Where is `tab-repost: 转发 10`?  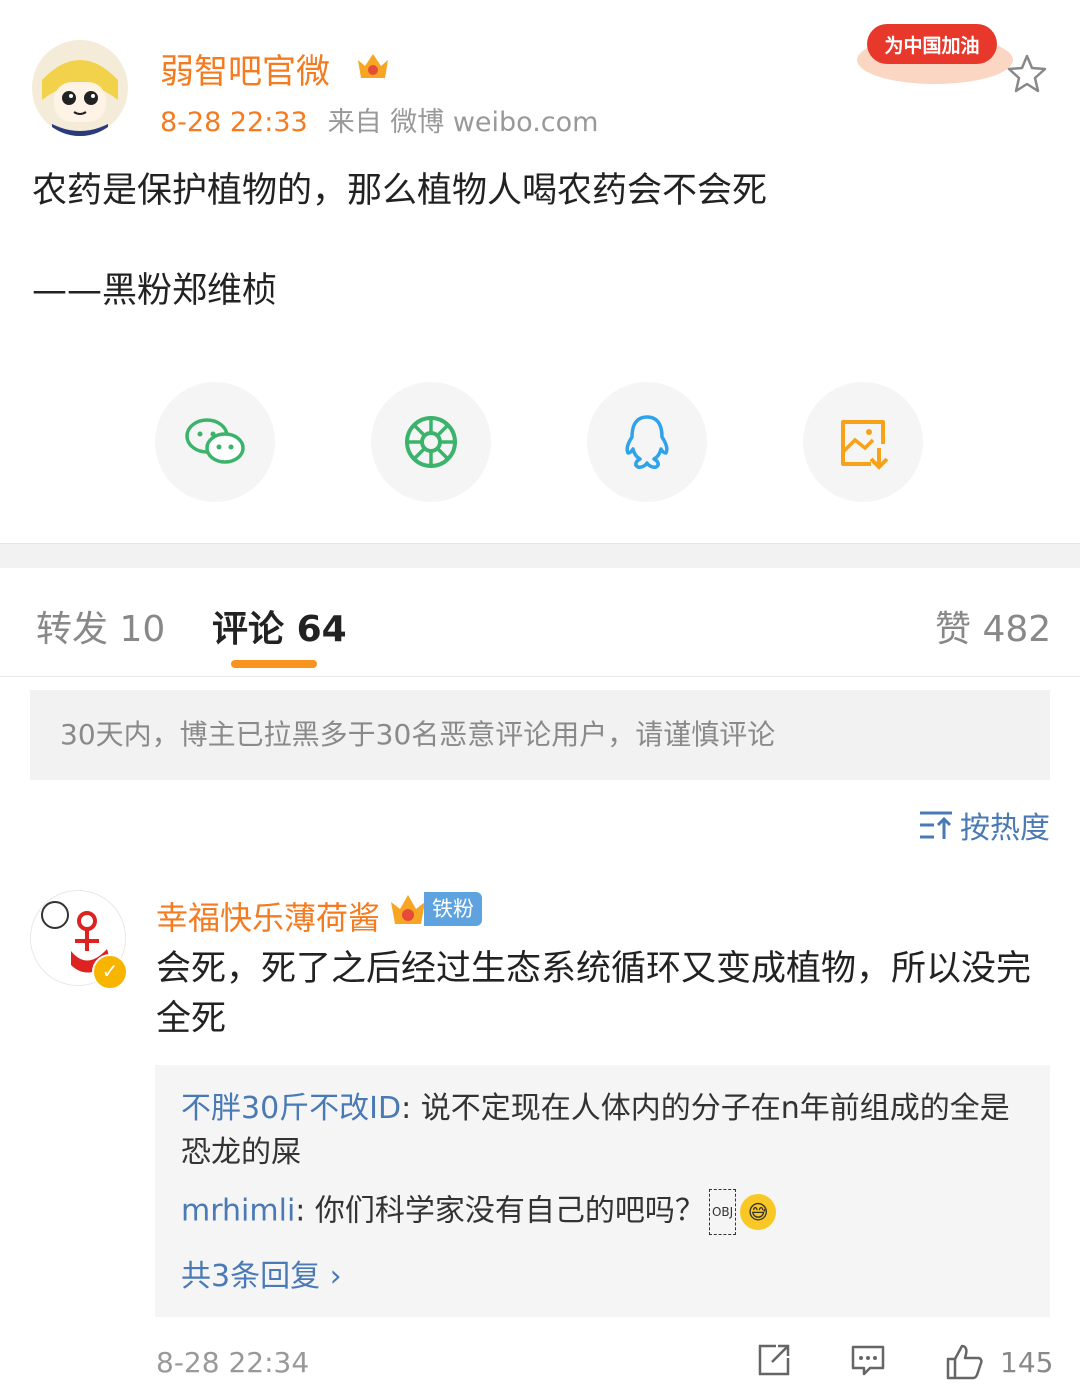 tab-repost: 转发 10 is located at coordinates (100, 626).